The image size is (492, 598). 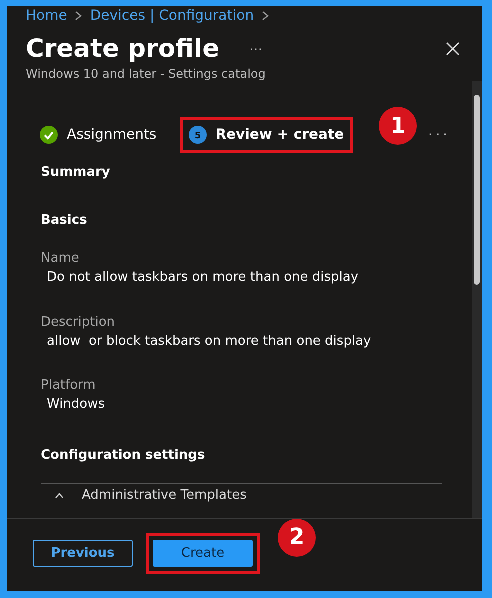 I want to click on check-circle-icon, so click(x=49, y=135).